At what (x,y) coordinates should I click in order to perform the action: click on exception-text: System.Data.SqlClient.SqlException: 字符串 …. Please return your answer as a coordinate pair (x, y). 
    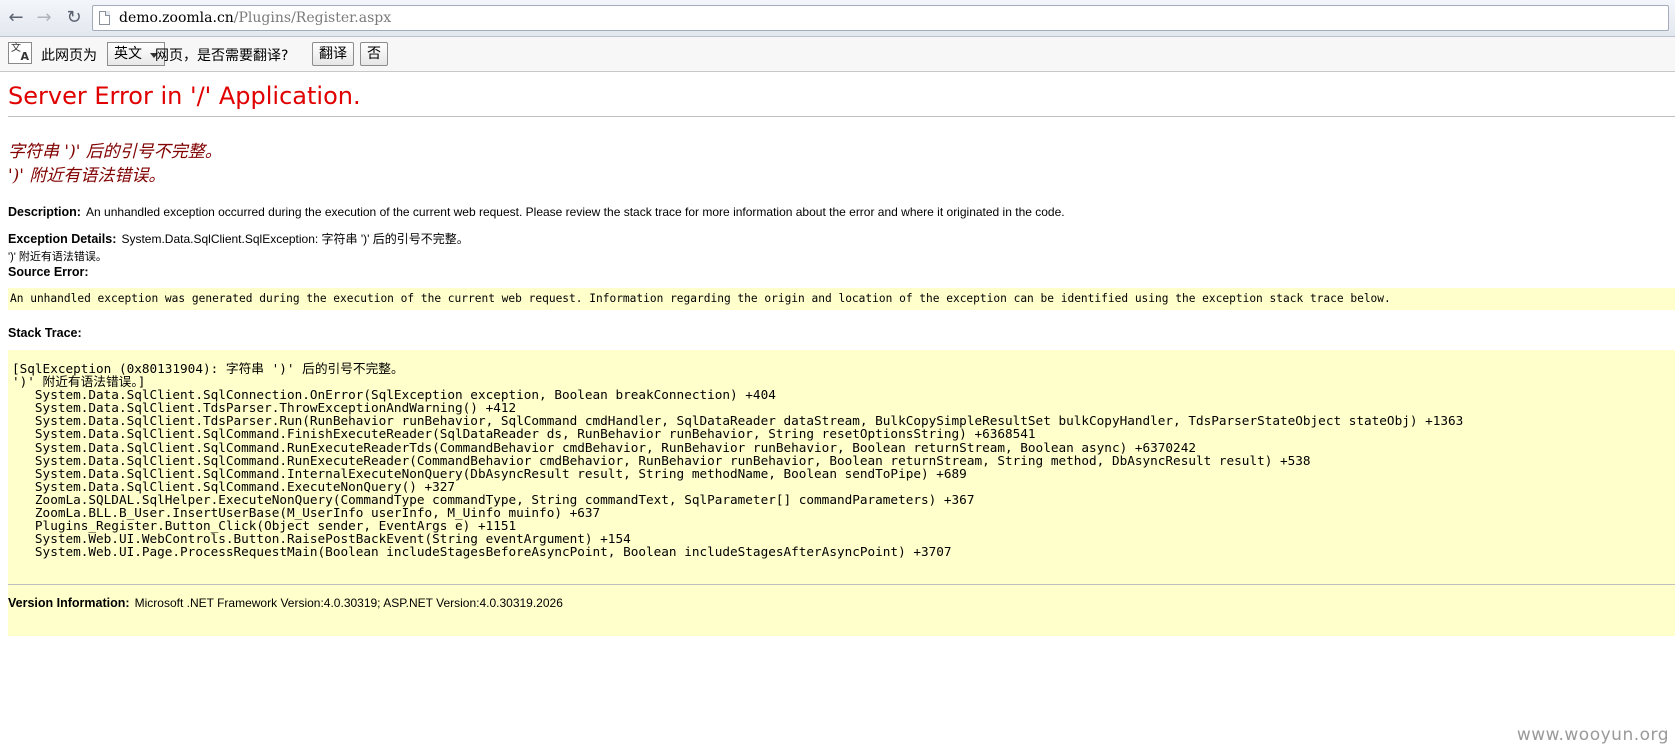
    Looking at the image, I should click on (295, 239).